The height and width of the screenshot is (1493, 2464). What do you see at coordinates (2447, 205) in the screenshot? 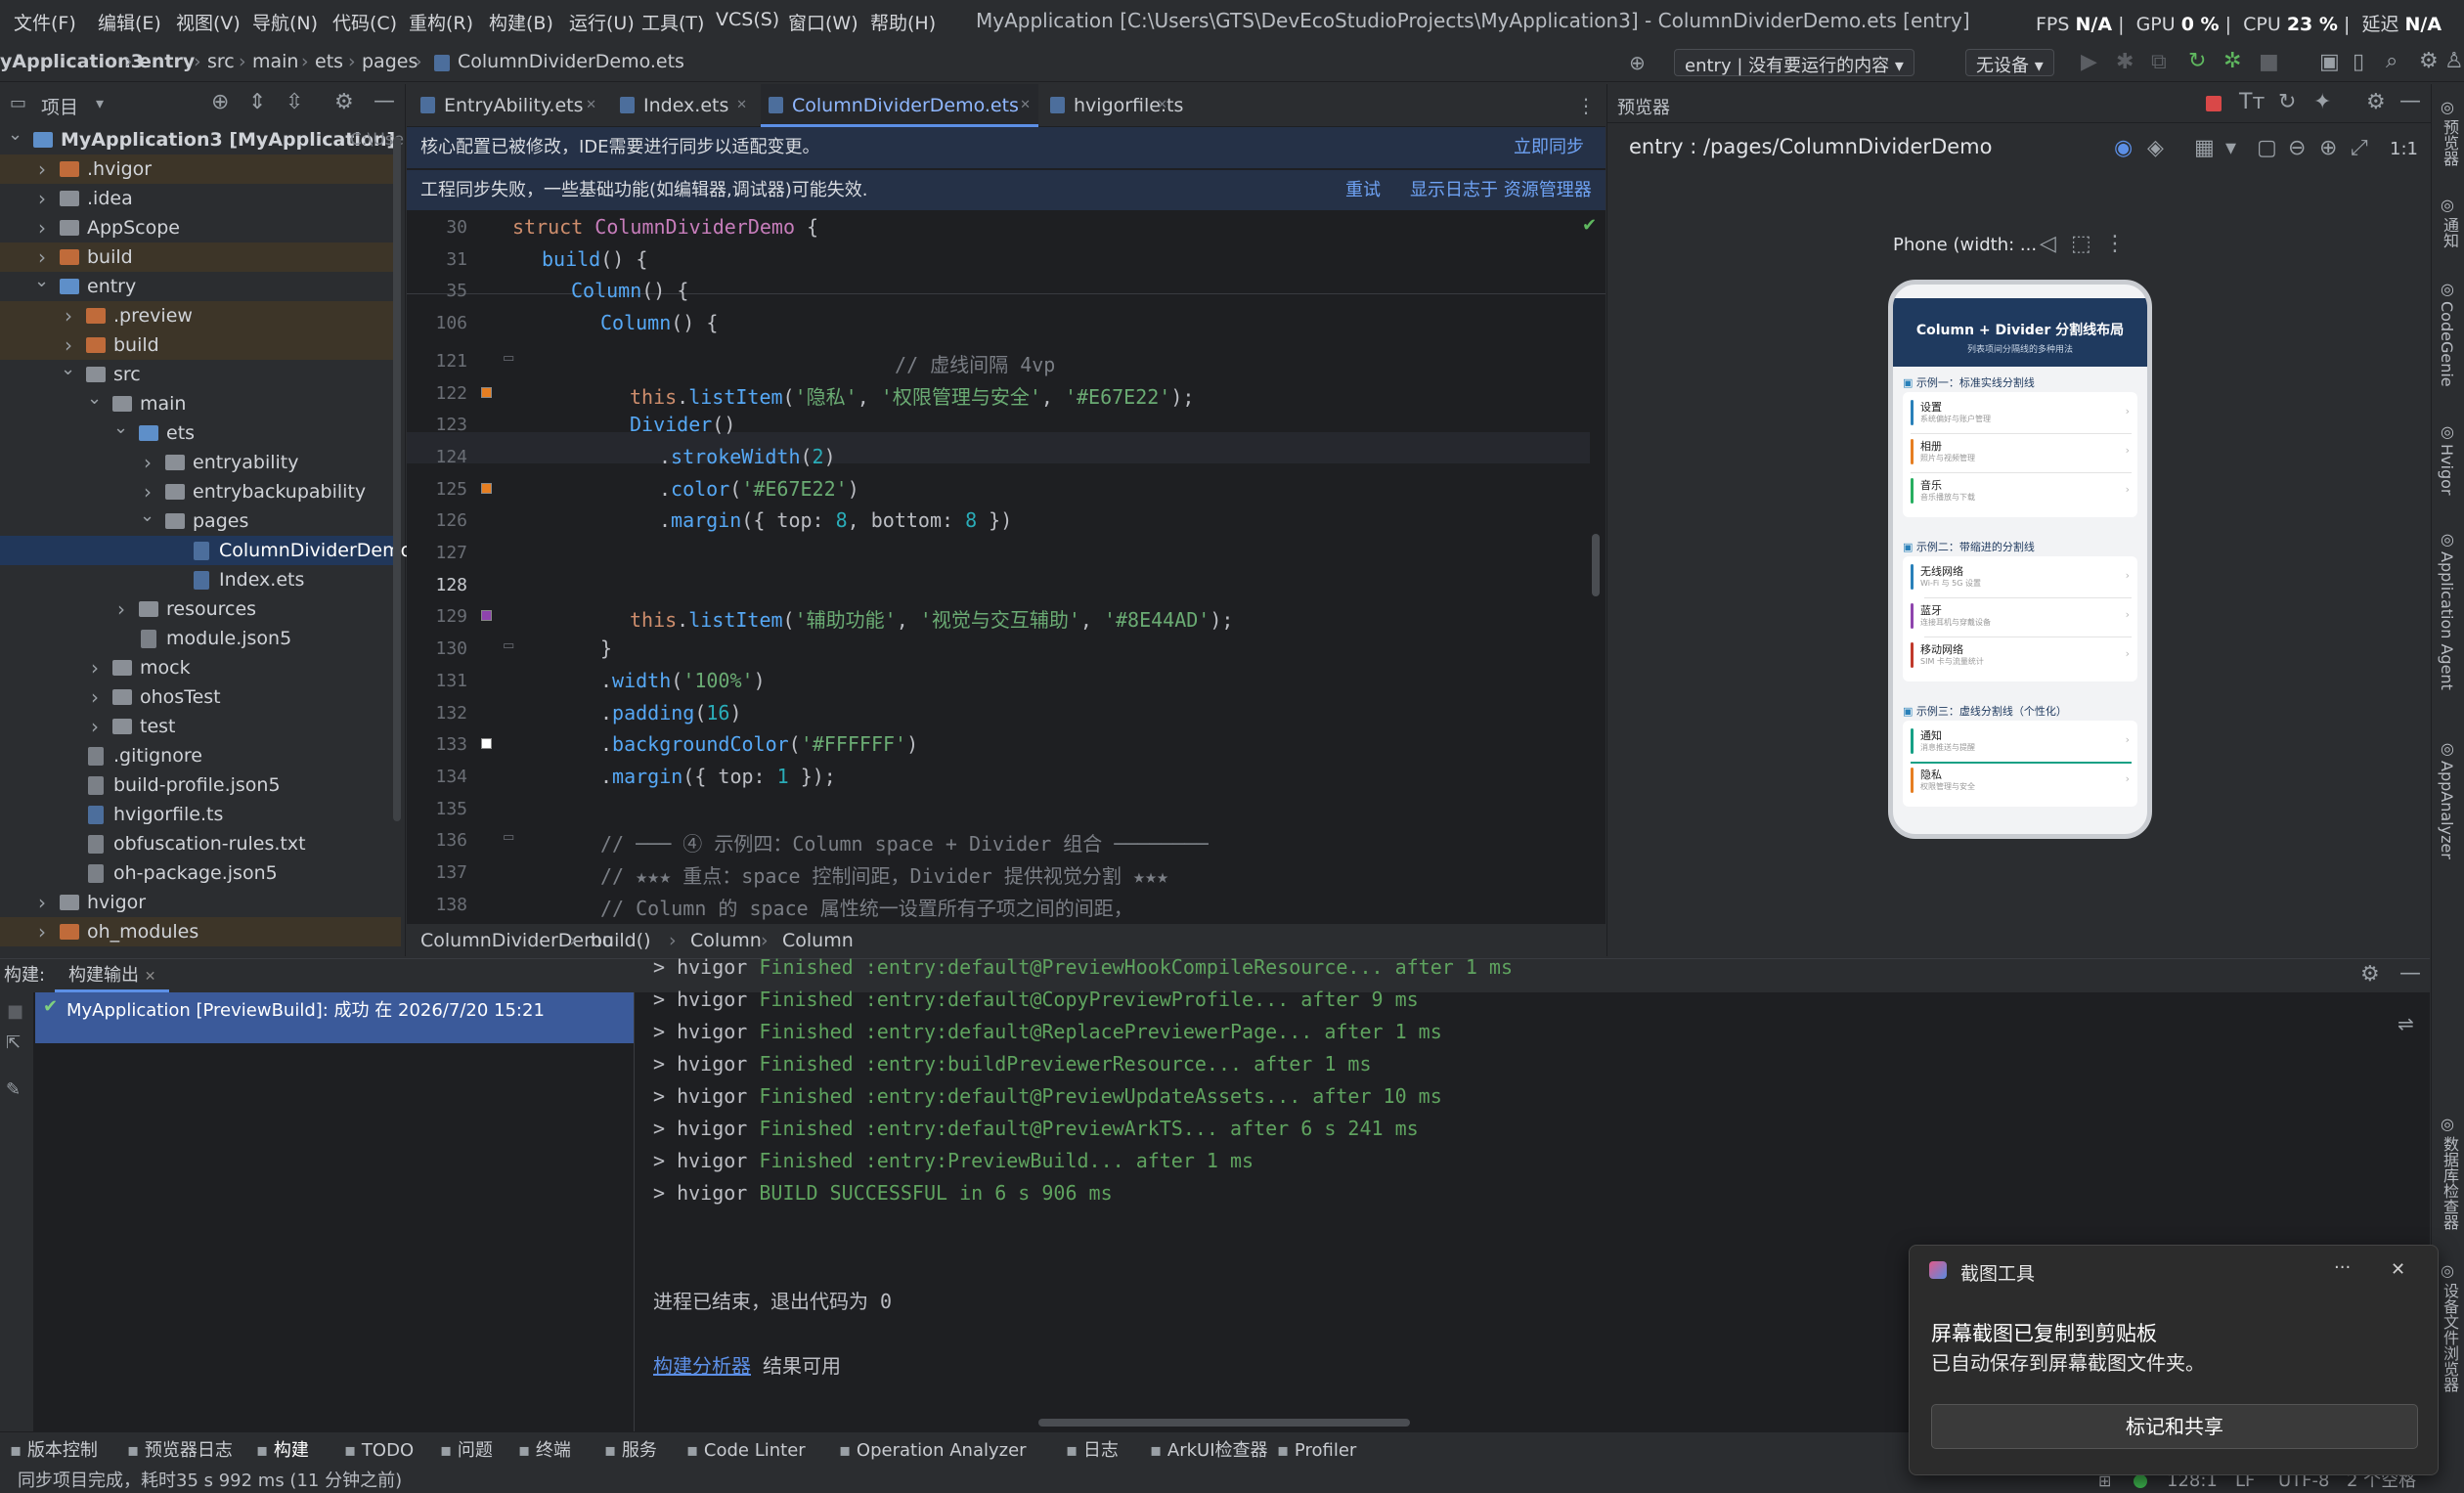
I see `bell-icon: ◎` at bounding box center [2447, 205].